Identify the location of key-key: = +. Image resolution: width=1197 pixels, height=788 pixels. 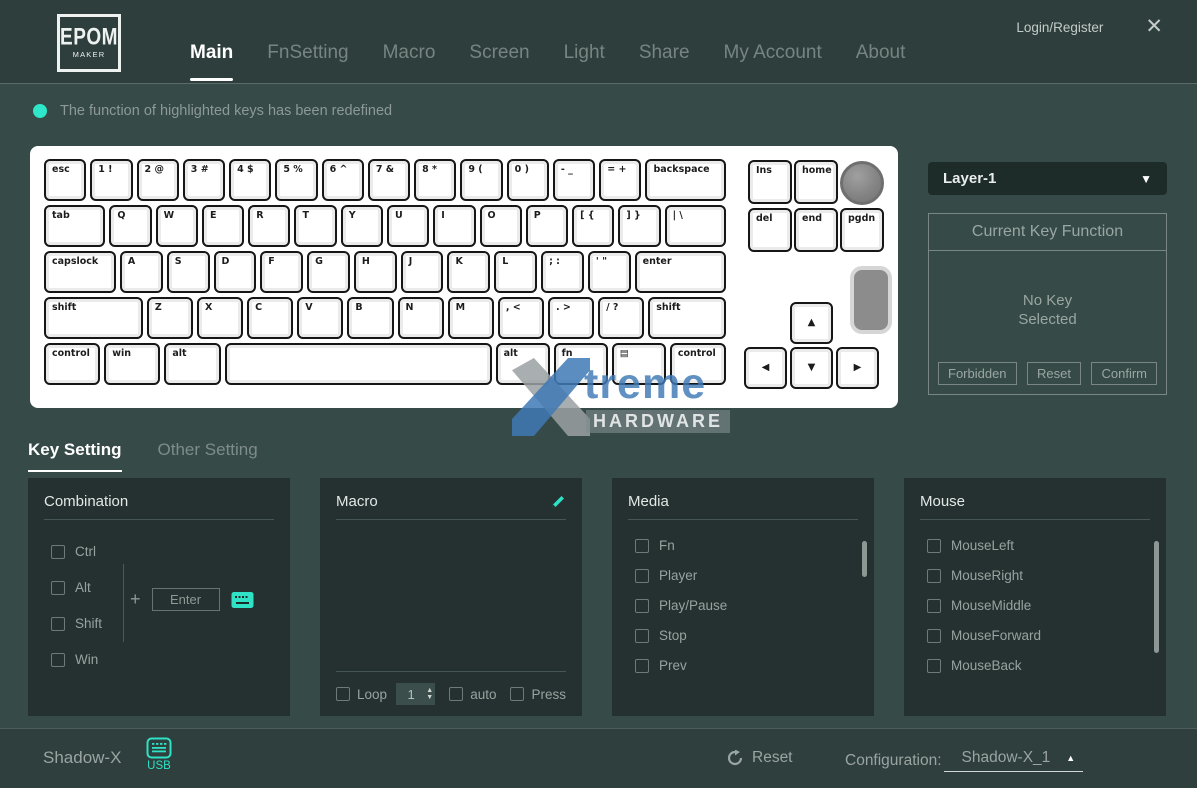
(620, 180).